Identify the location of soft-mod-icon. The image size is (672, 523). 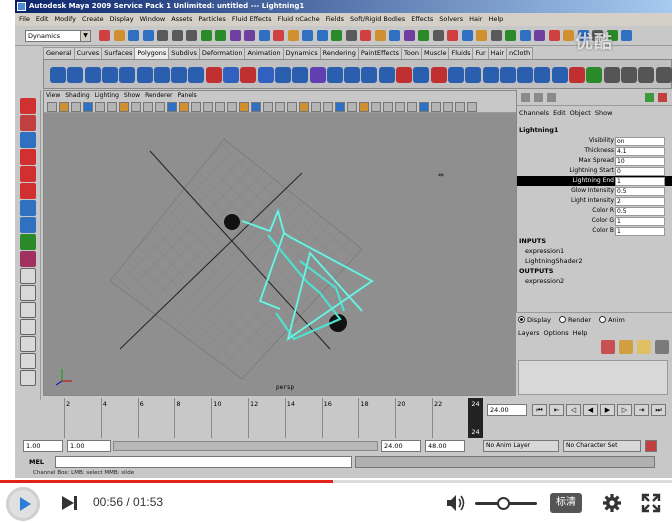
(28, 225).